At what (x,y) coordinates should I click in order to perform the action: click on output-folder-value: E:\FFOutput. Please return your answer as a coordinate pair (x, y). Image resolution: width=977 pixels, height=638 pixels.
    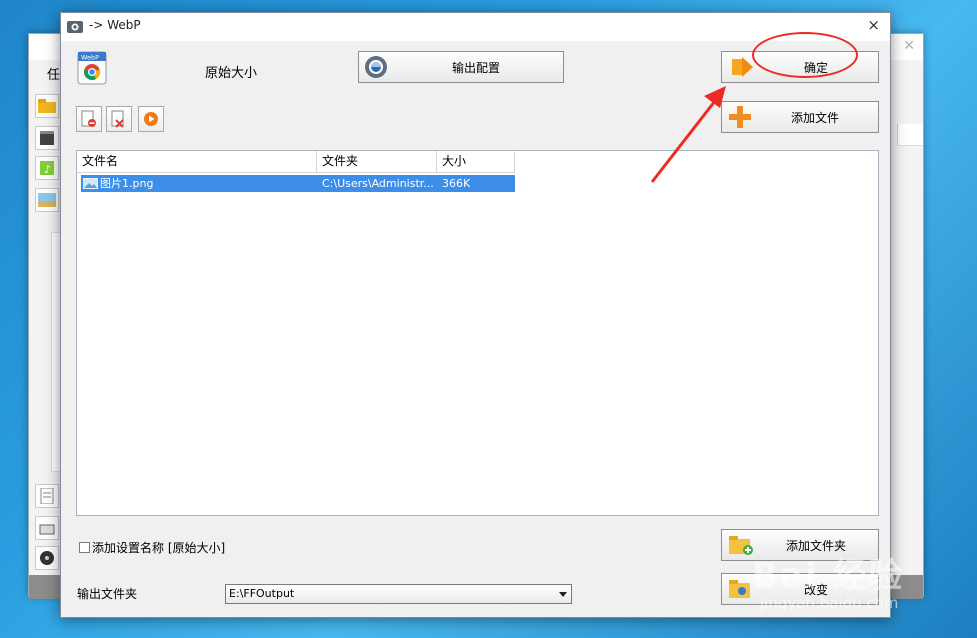
    Looking at the image, I should click on (262, 593).